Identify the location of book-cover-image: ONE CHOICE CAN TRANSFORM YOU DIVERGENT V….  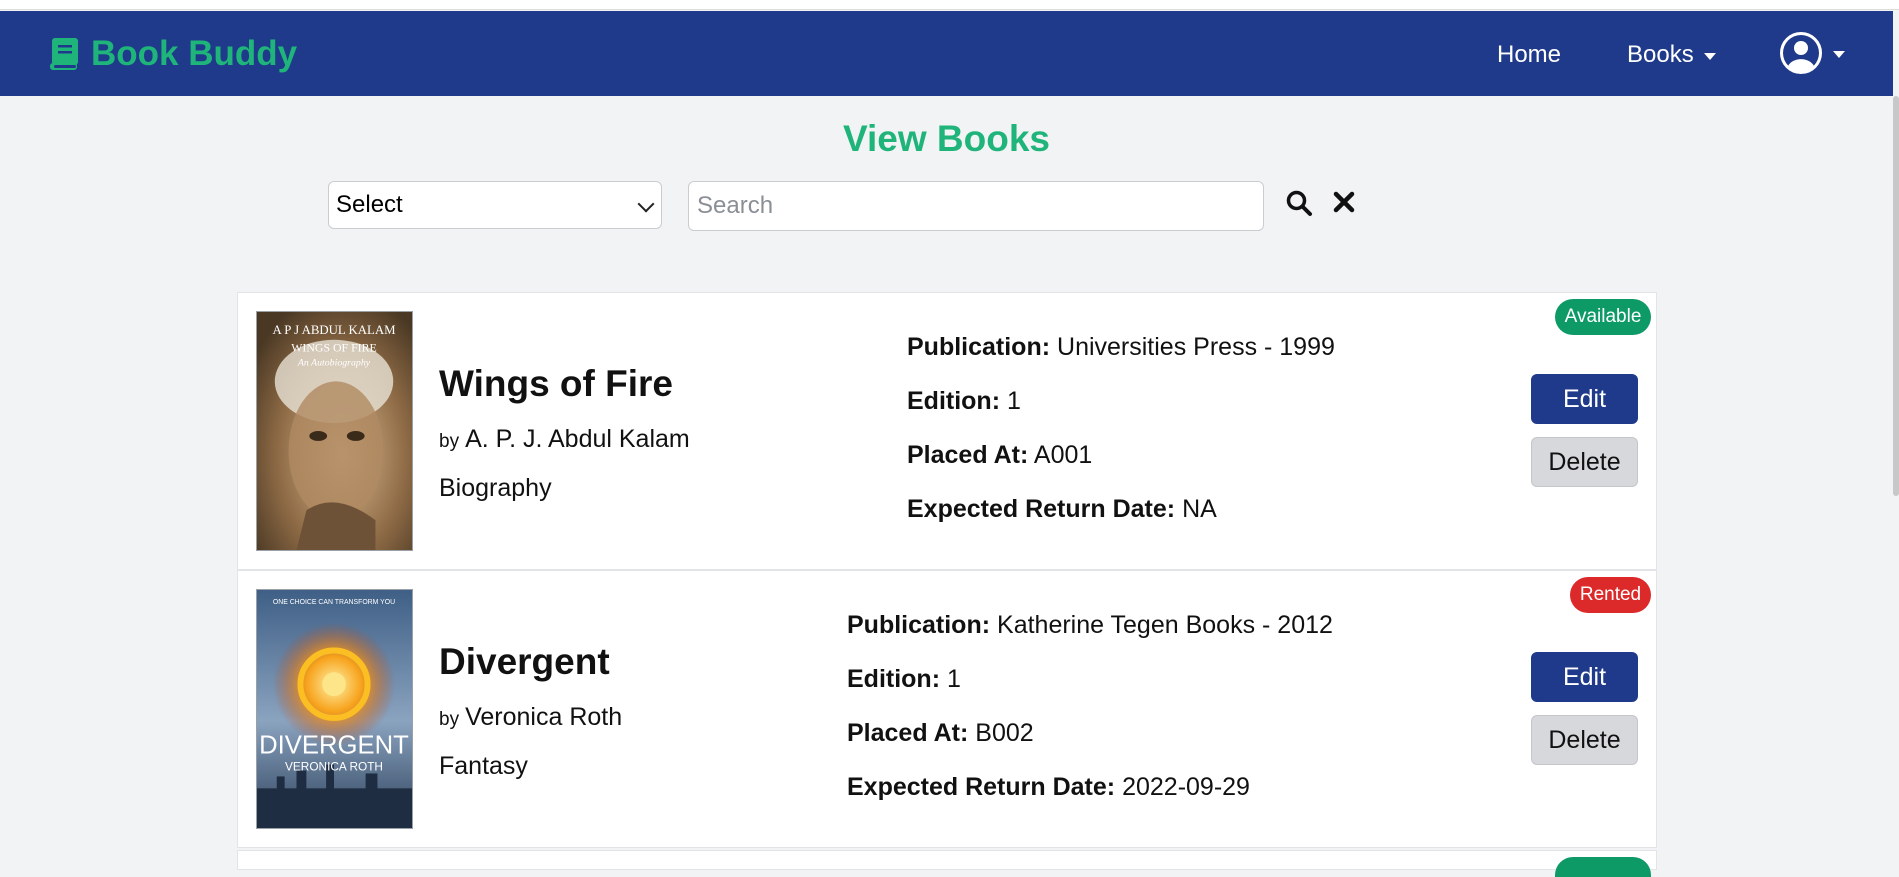
(334, 709).